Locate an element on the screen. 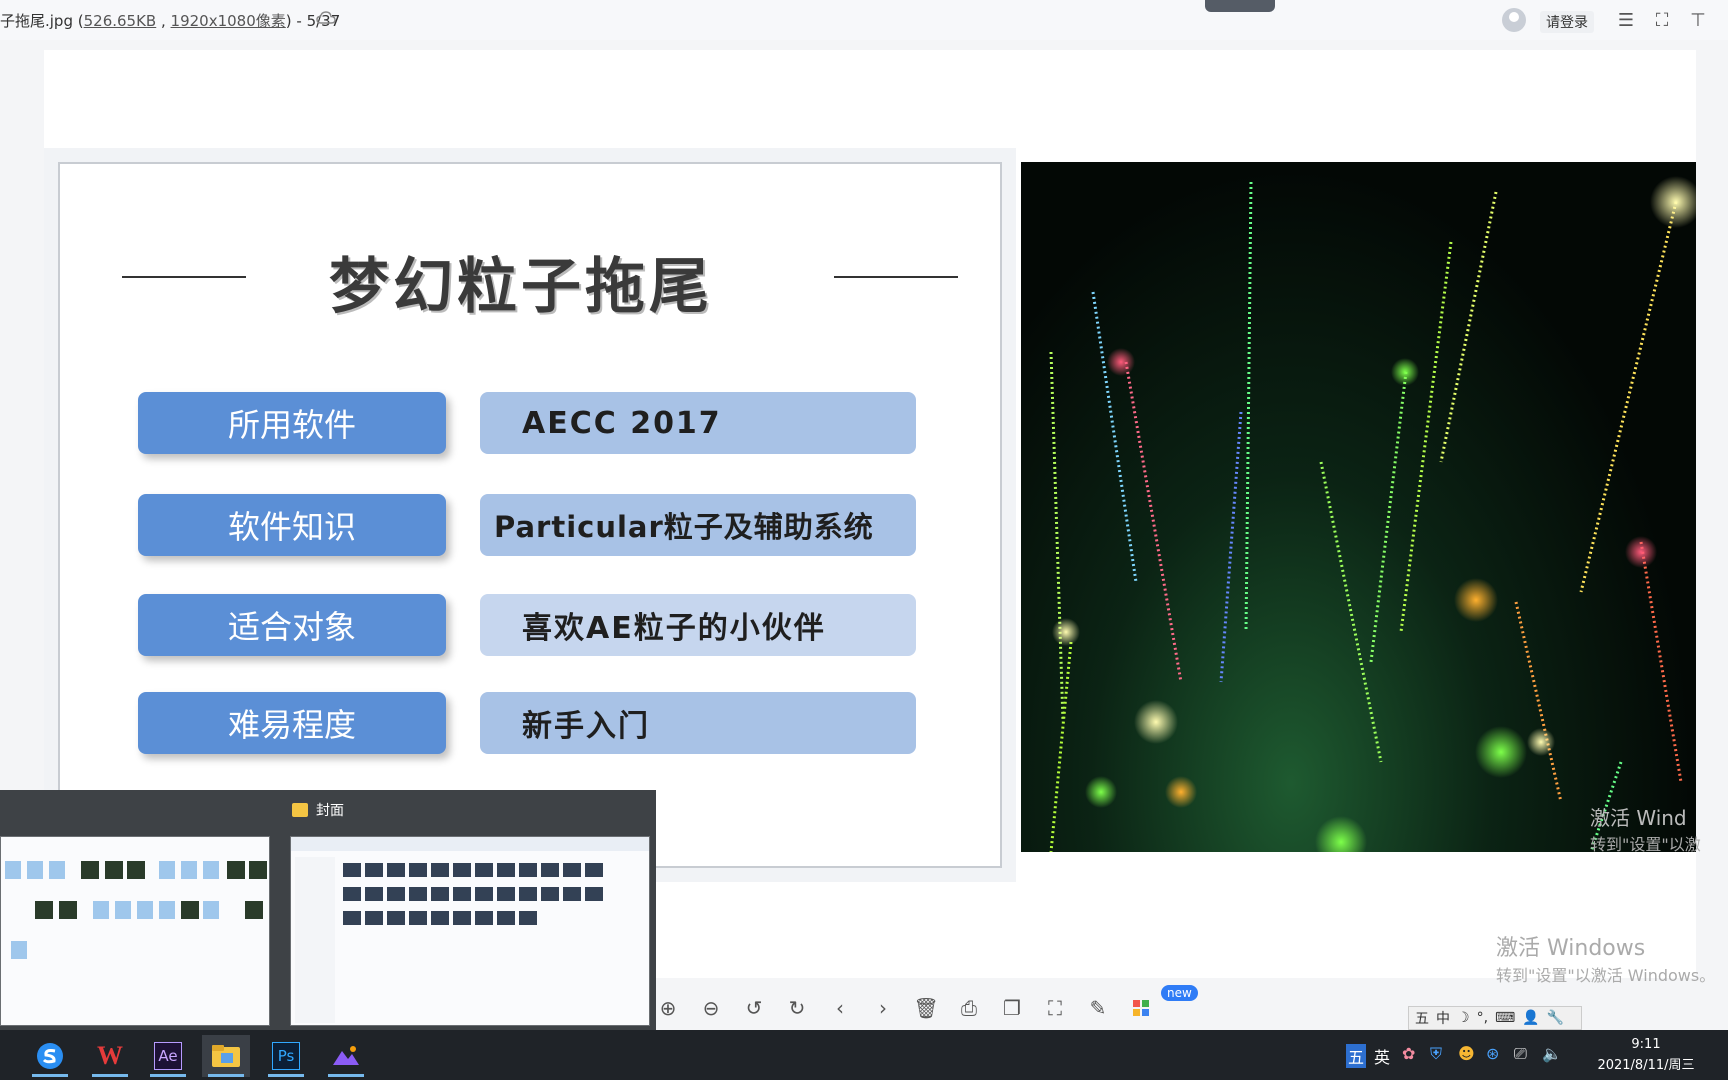  watermark-subtext: 转到"设置"以激活 Windows。 is located at coordinates (1606, 975).